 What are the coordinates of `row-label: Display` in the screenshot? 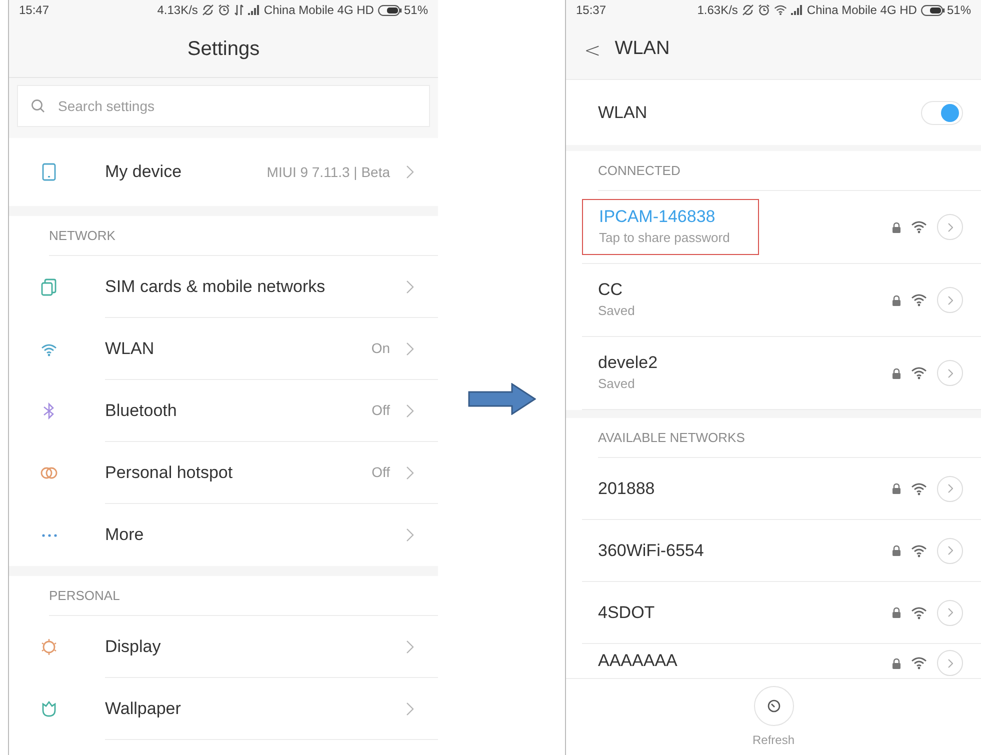 It's located at (133, 647).